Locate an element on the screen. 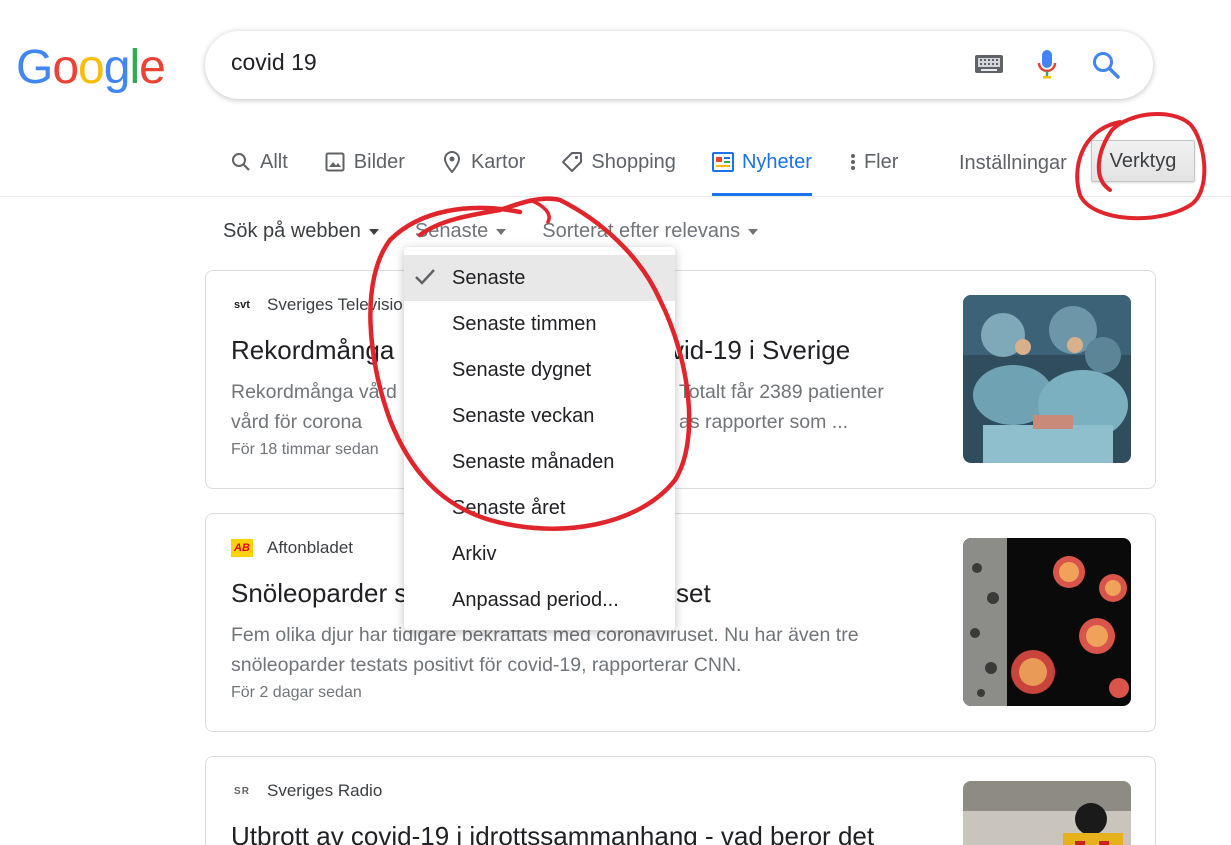 This screenshot has width=1231, height=845. tab-more: Fler is located at coordinates (873, 162).